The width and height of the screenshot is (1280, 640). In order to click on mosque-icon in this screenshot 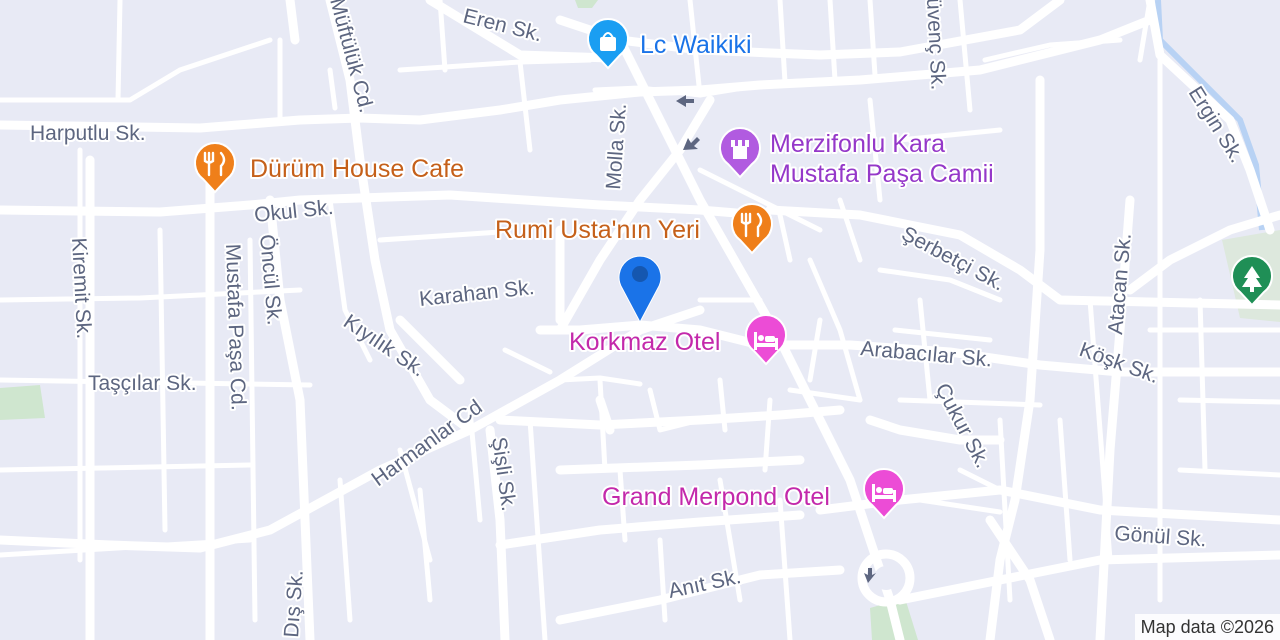, I will do `click(740, 149)`.